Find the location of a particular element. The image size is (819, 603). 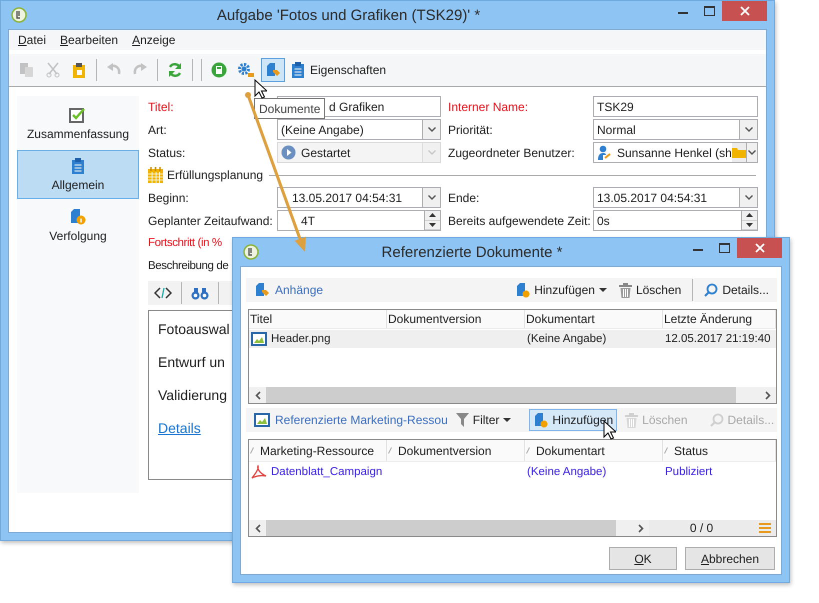

dropdown-field: Normal is located at coordinates (675, 129).